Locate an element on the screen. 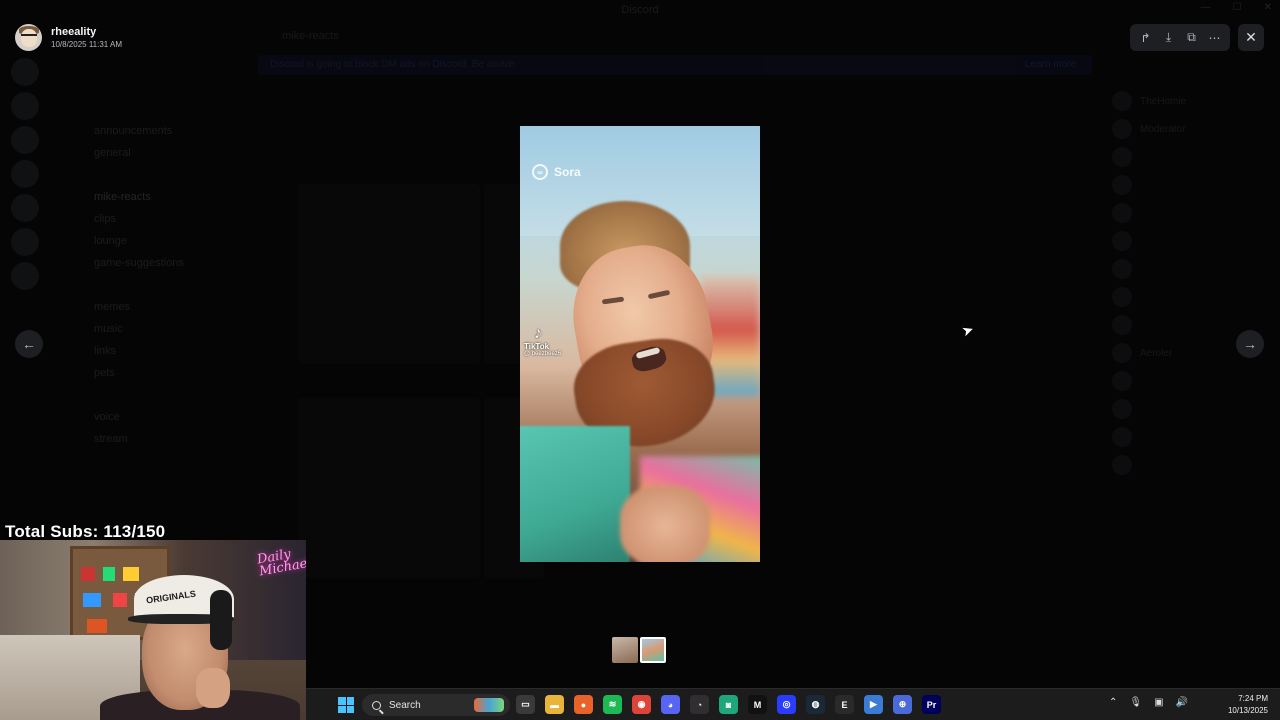 This screenshot has width=1280, height=720. video-player: ∞ Sora ♪ TikTok @ beezbeez6 is located at coordinates (640, 344).